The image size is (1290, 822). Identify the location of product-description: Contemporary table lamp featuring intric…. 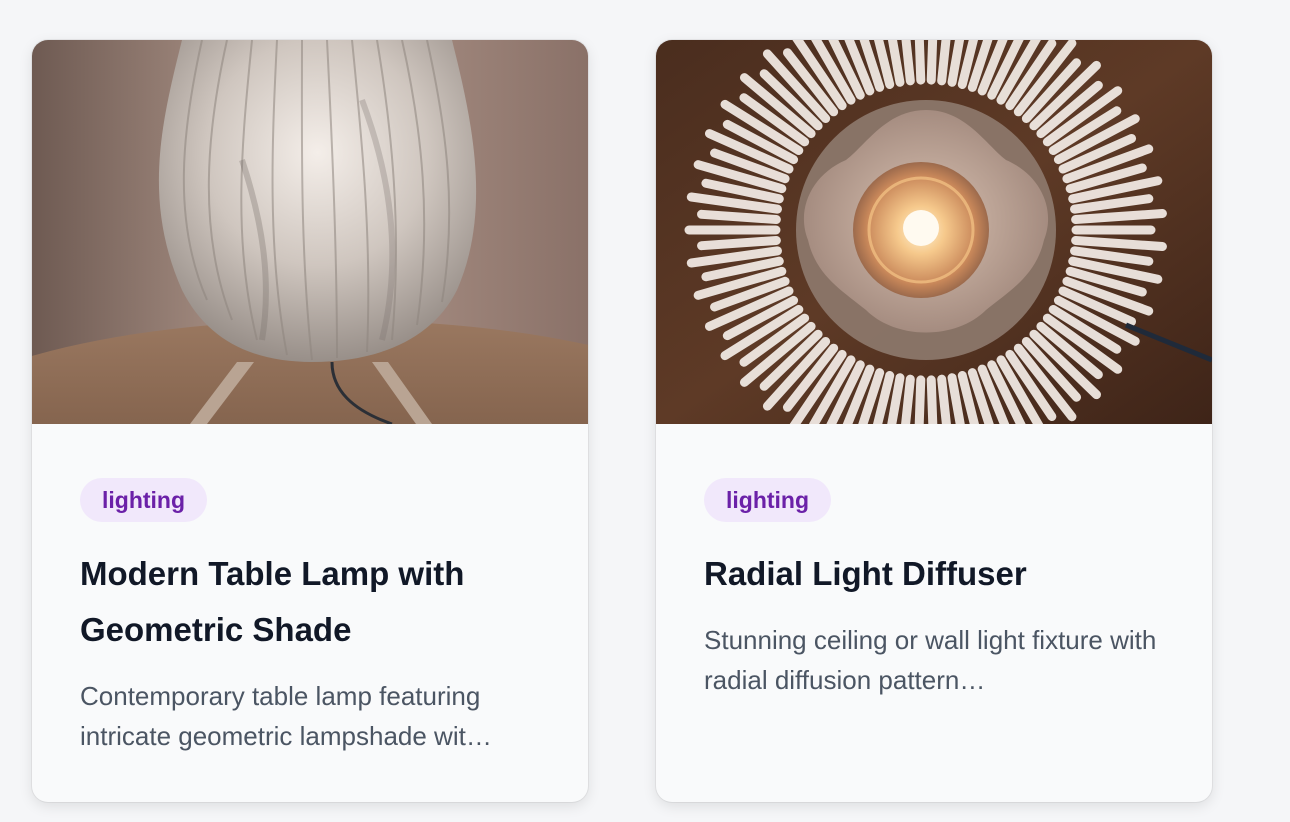
(286, 716).